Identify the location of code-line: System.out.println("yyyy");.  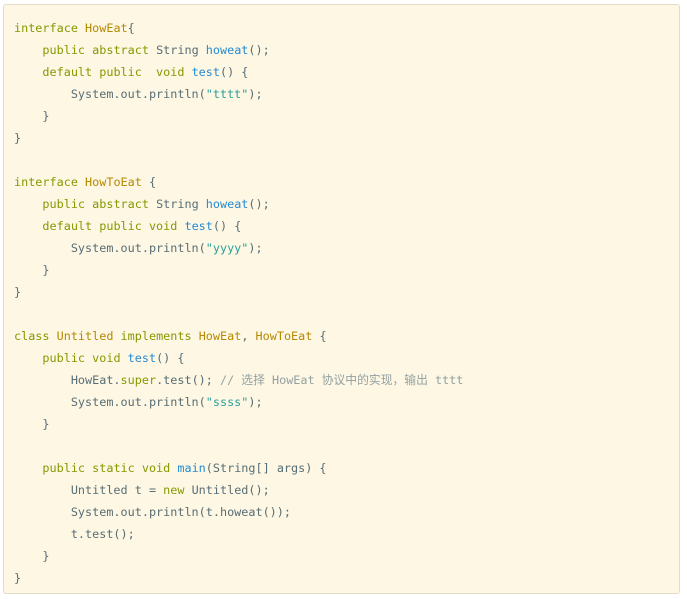
(238, 248).